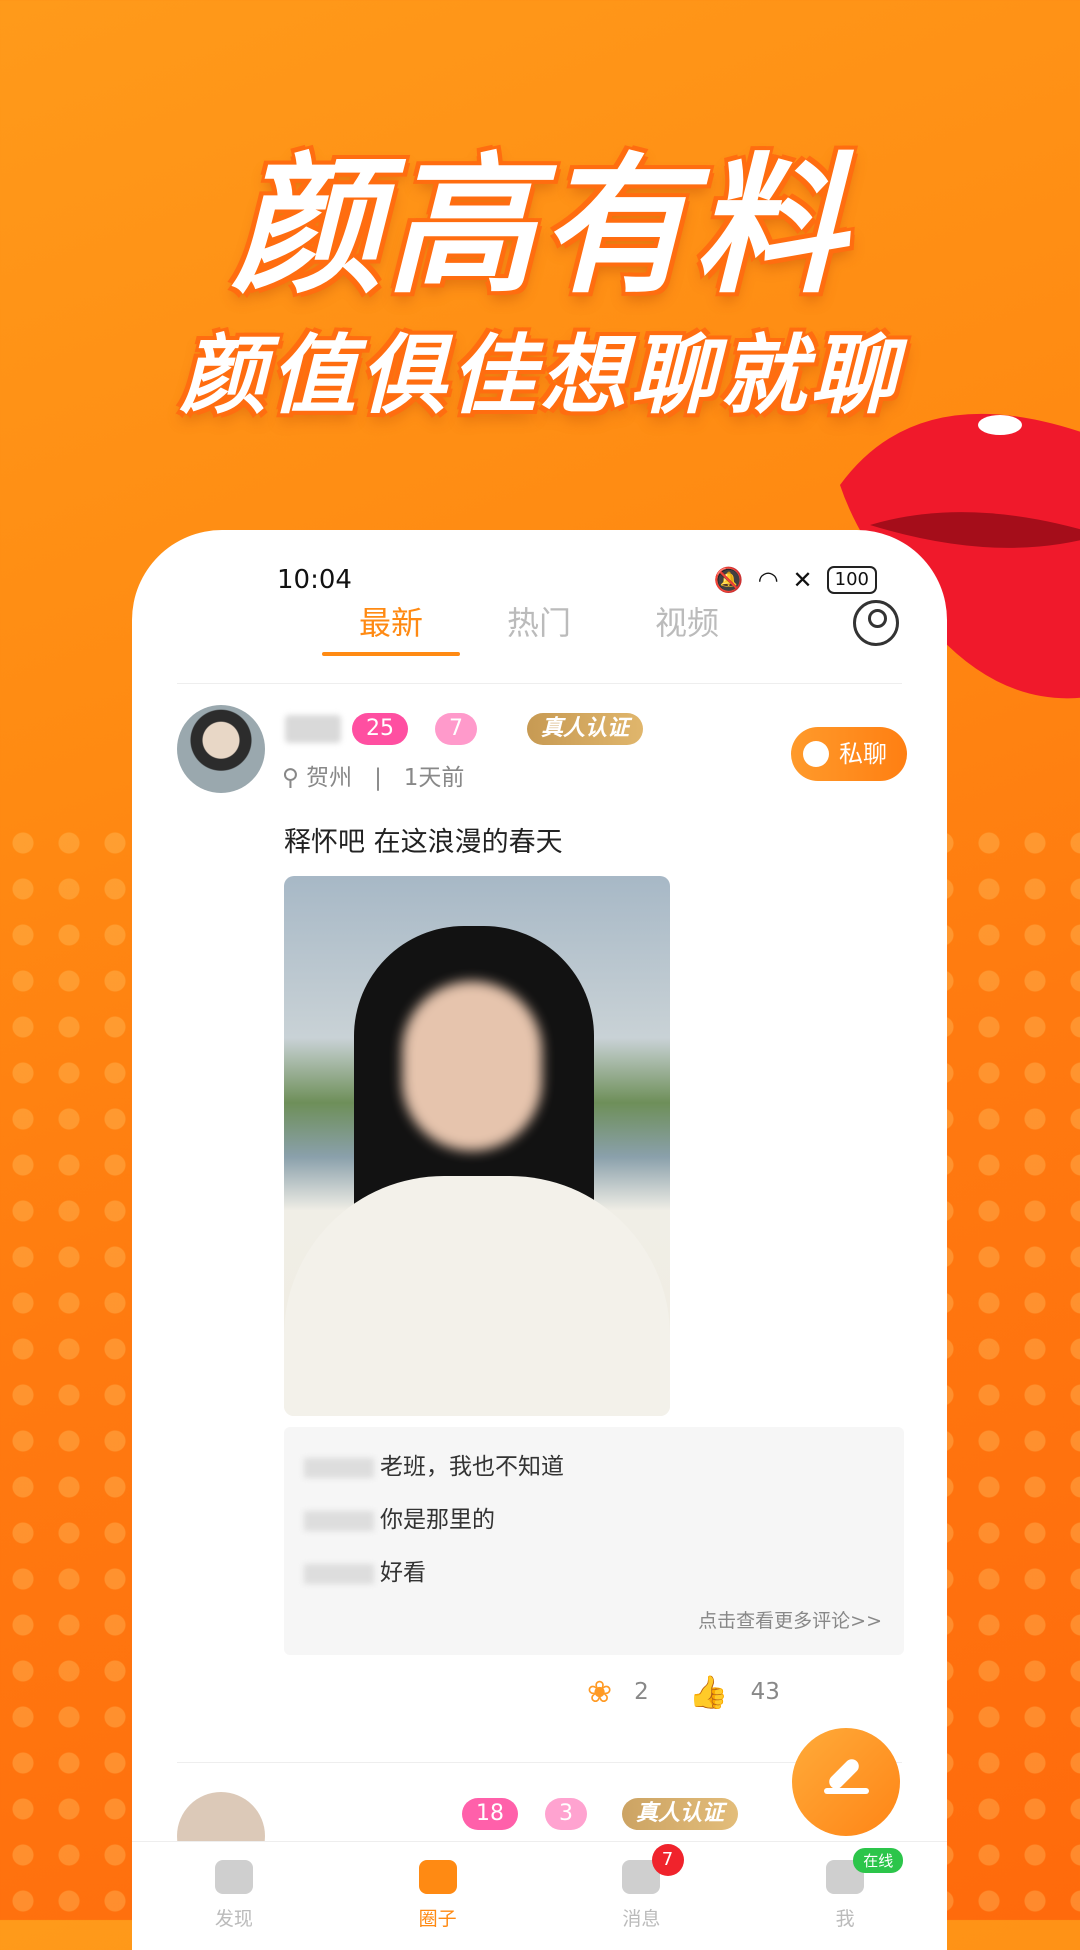 This screenshot has height=1950, width=1080. I want to click on wifi-icon: ◠, so click(768, 580).